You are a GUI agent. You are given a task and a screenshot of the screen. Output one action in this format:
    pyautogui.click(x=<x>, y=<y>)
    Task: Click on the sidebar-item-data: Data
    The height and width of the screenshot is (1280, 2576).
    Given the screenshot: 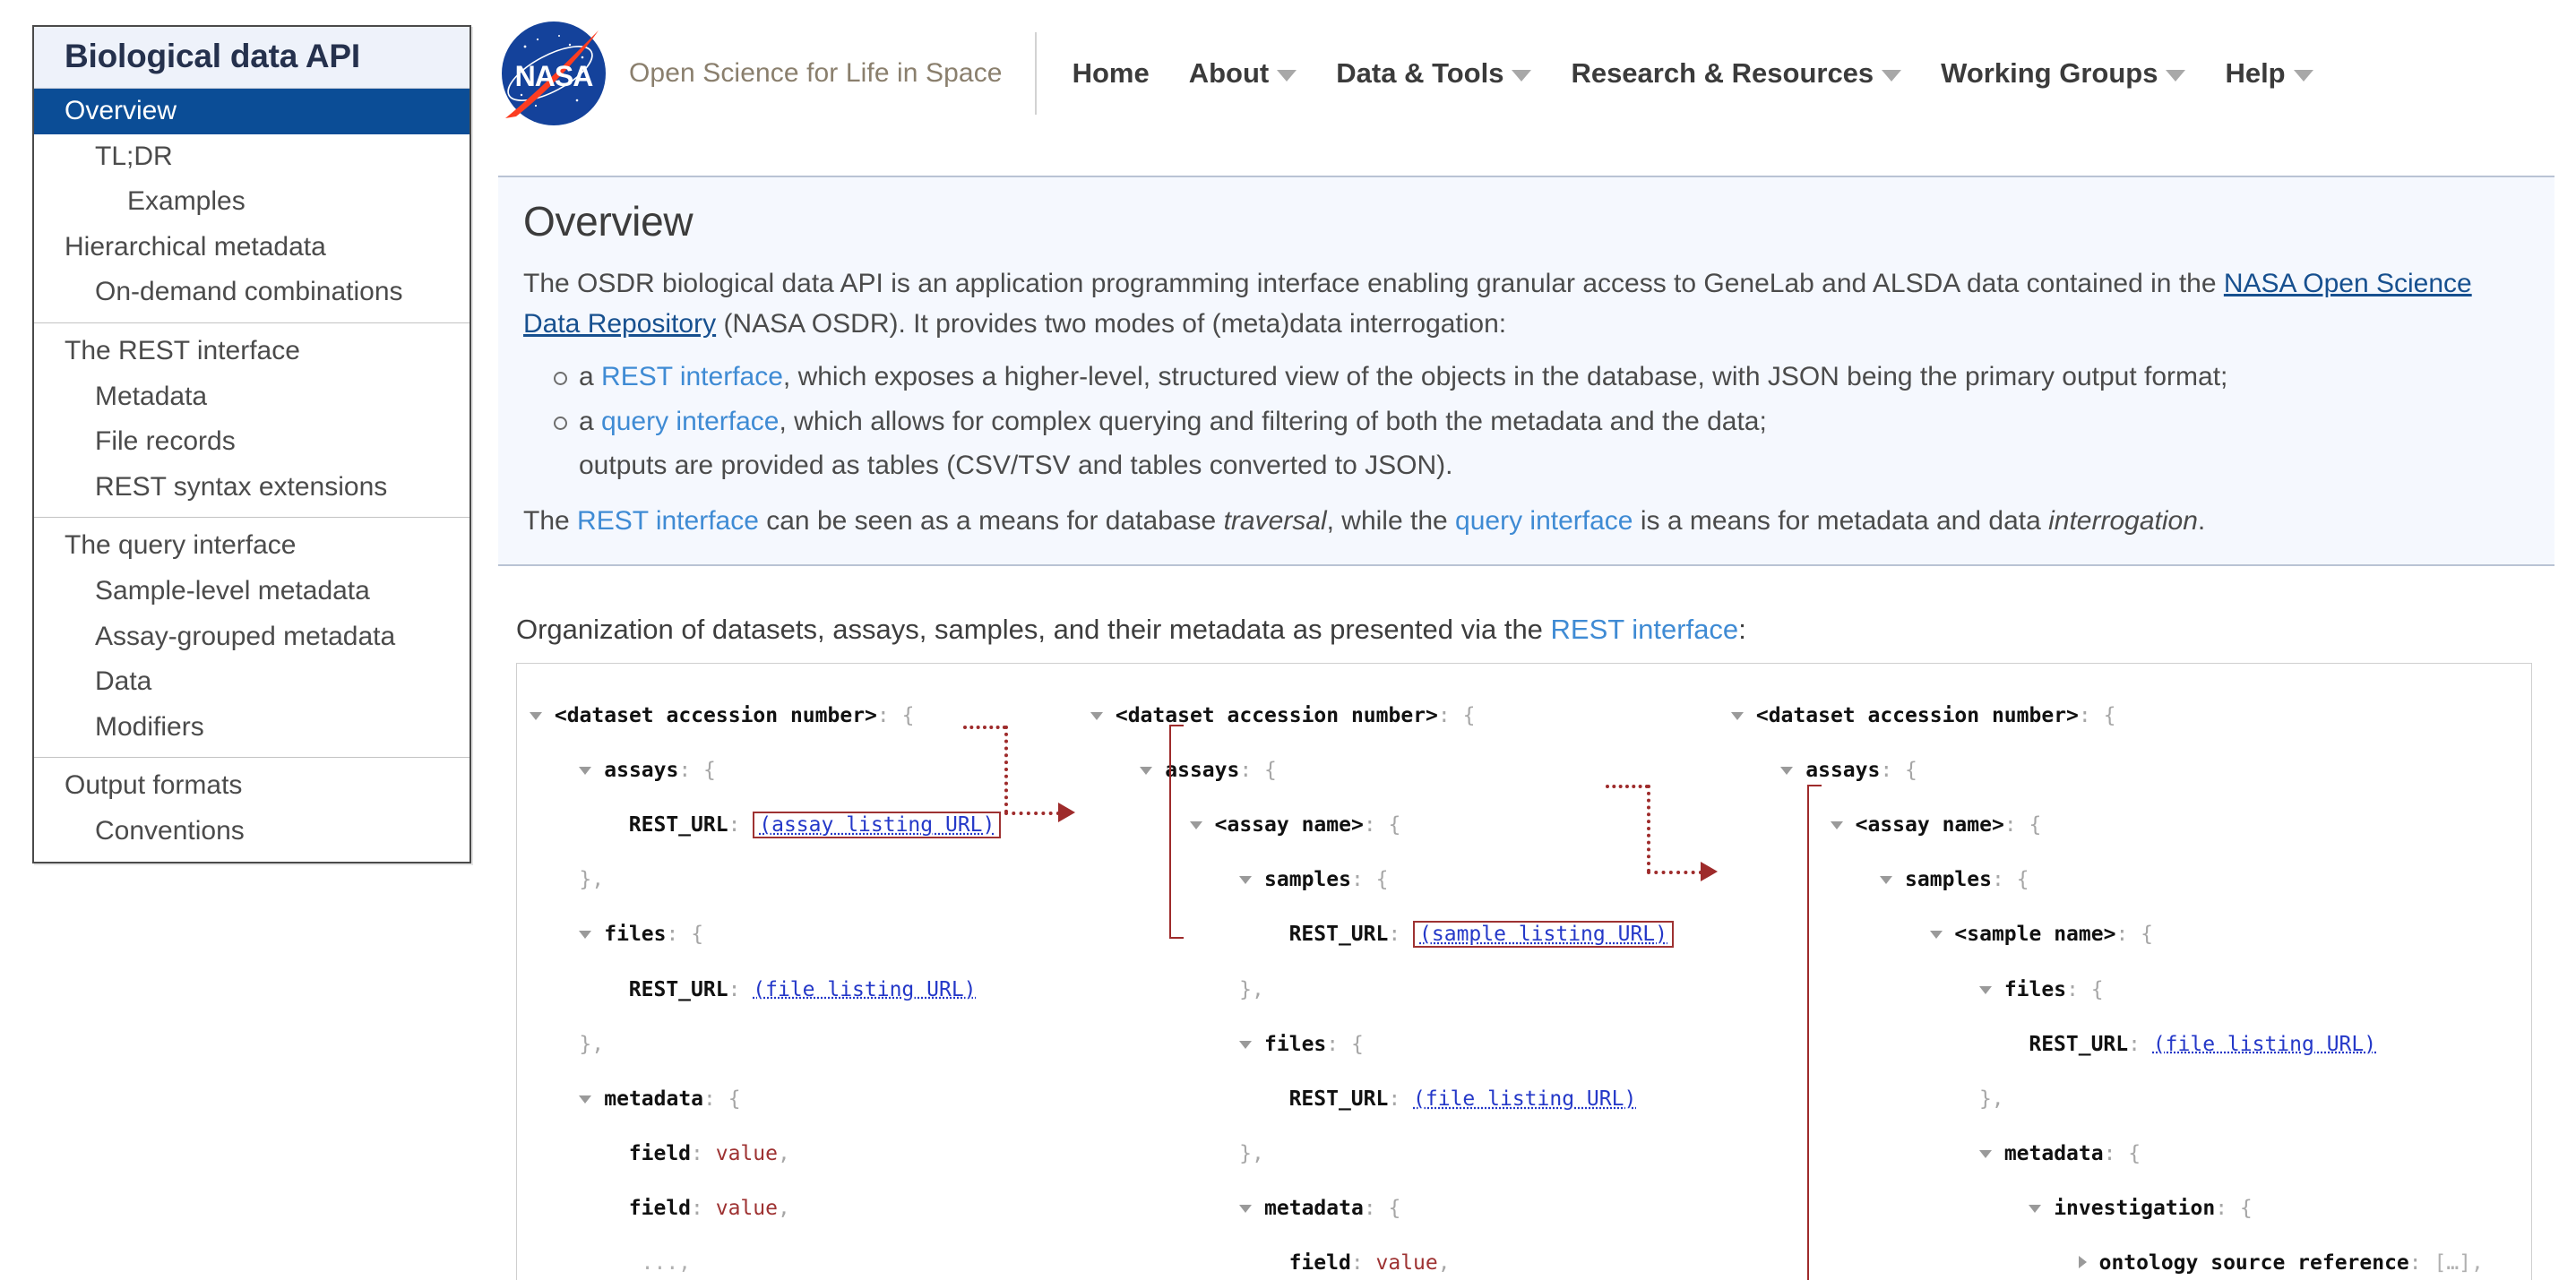 What is the action you would take?
    pyautogui.click(x=252, y=682)
    